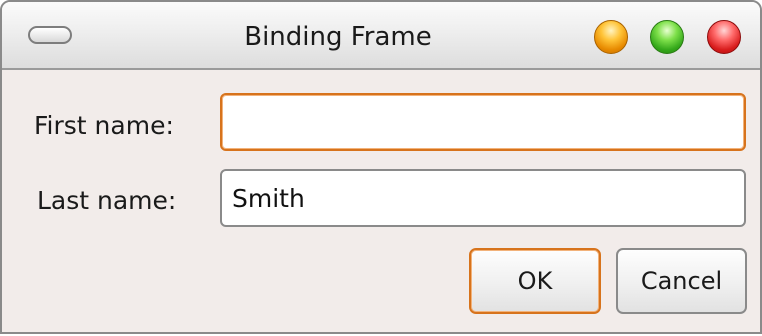  Describe the element at coordinates (611, 37) in the screenshot. I see `minimize-icon` at that location.